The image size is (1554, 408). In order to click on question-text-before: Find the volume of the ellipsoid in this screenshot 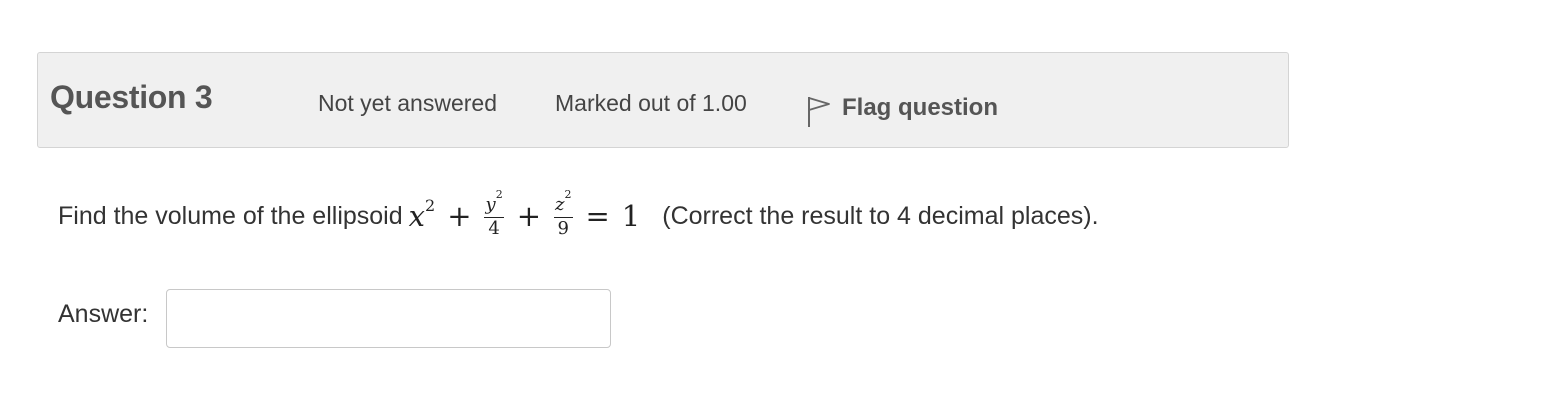, I will do `click(230, 215)`.